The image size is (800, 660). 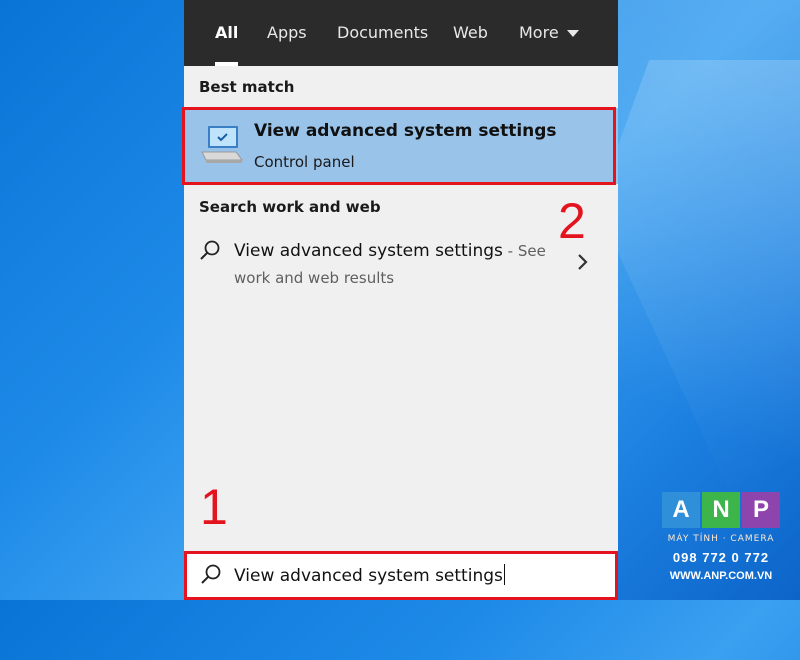 I want to click on anp-letter-boxes: A N P, so click(x=721, y=511).